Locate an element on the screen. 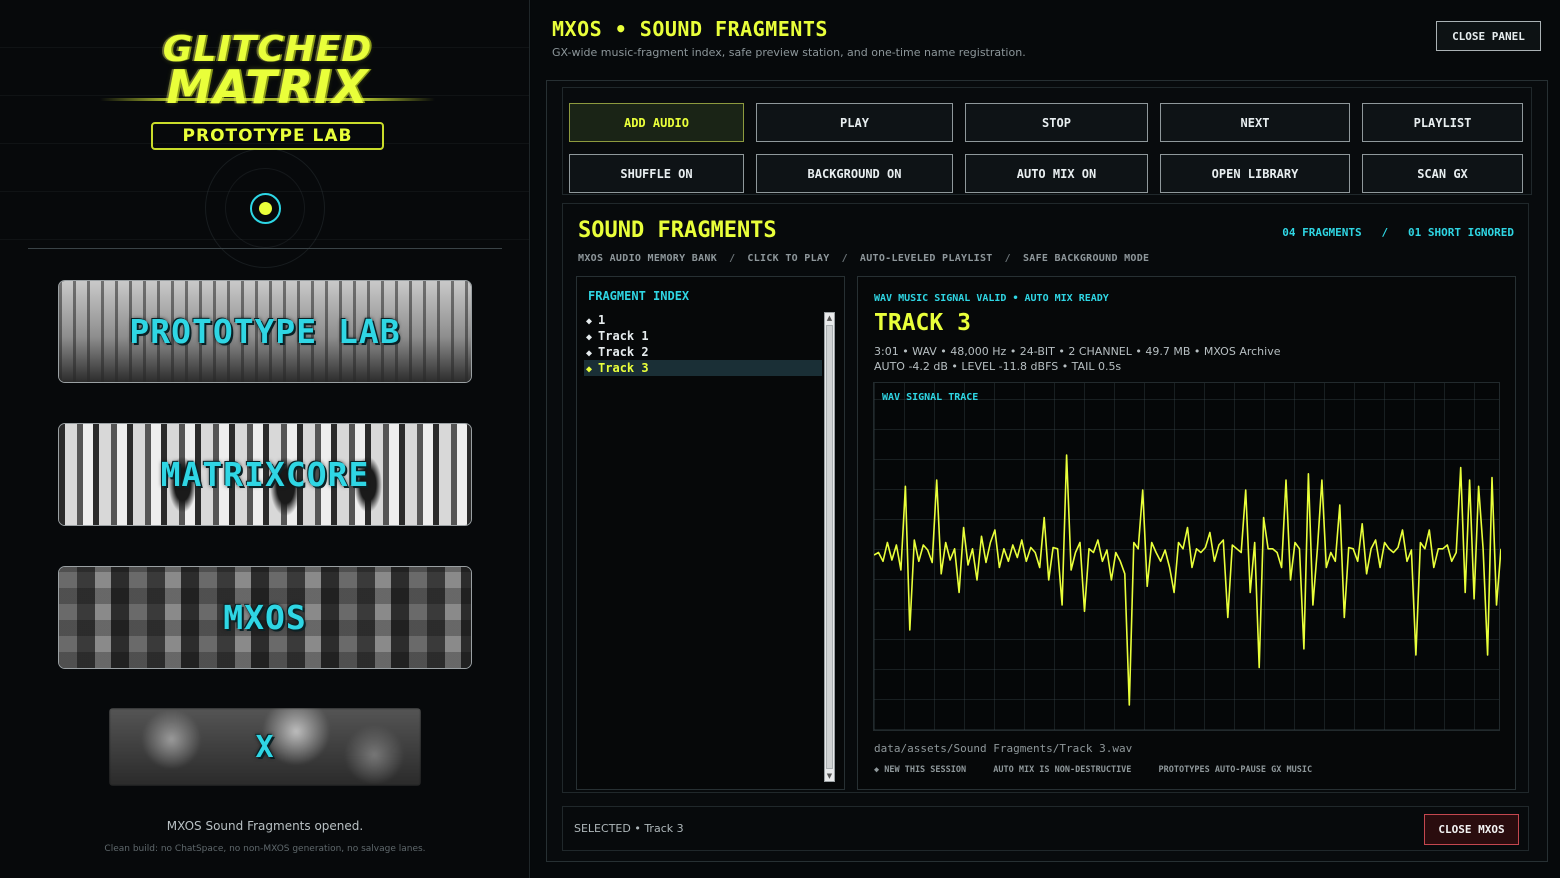 The width and height of the screenshot is (1560, 878). note-auto-mix: AUTO MIX IS NON-DESTRUCTIVE is located at coordinates (1062, 770).